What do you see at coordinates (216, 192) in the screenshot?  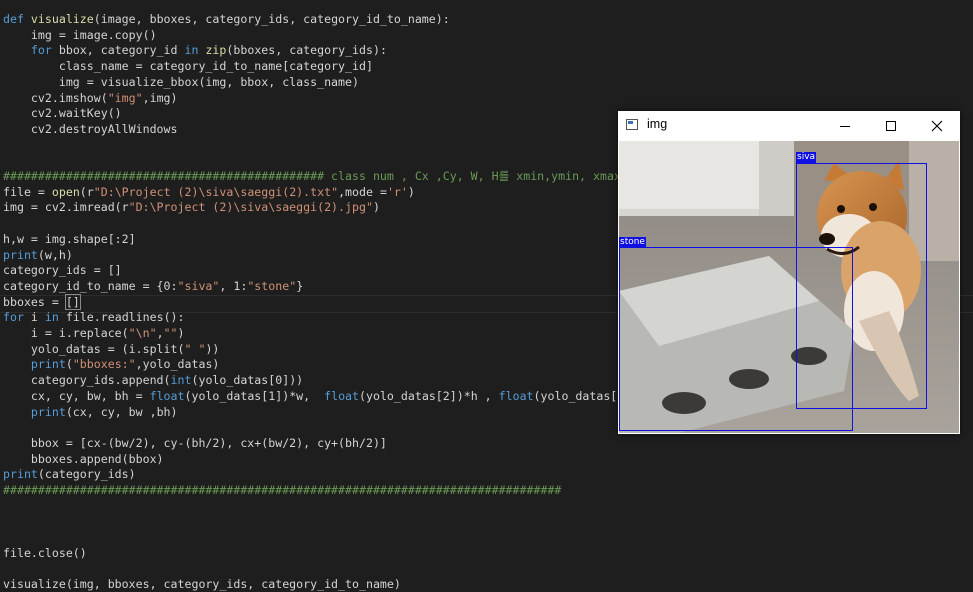 I see `code-token: "D:\Project (2)\siva\saeggi(2).txt"` at bounding box center [216, 192].